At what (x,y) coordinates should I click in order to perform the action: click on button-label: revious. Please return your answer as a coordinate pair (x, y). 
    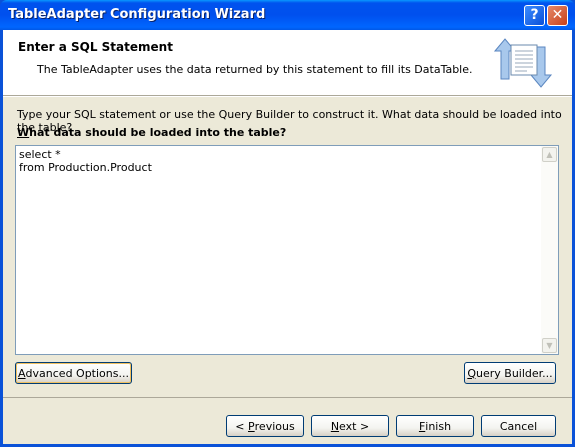
    Looking at the image, I should click on (274, 426).